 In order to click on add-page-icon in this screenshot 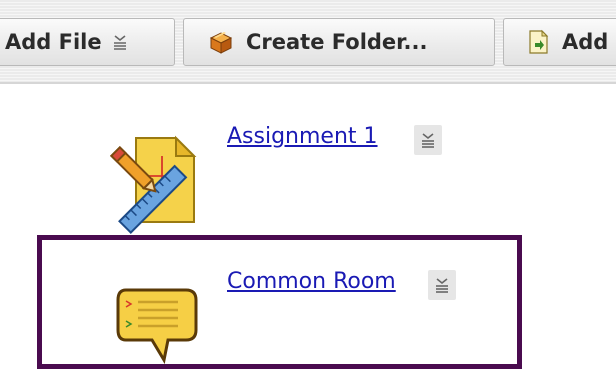, I will do `click(538, 42)`.